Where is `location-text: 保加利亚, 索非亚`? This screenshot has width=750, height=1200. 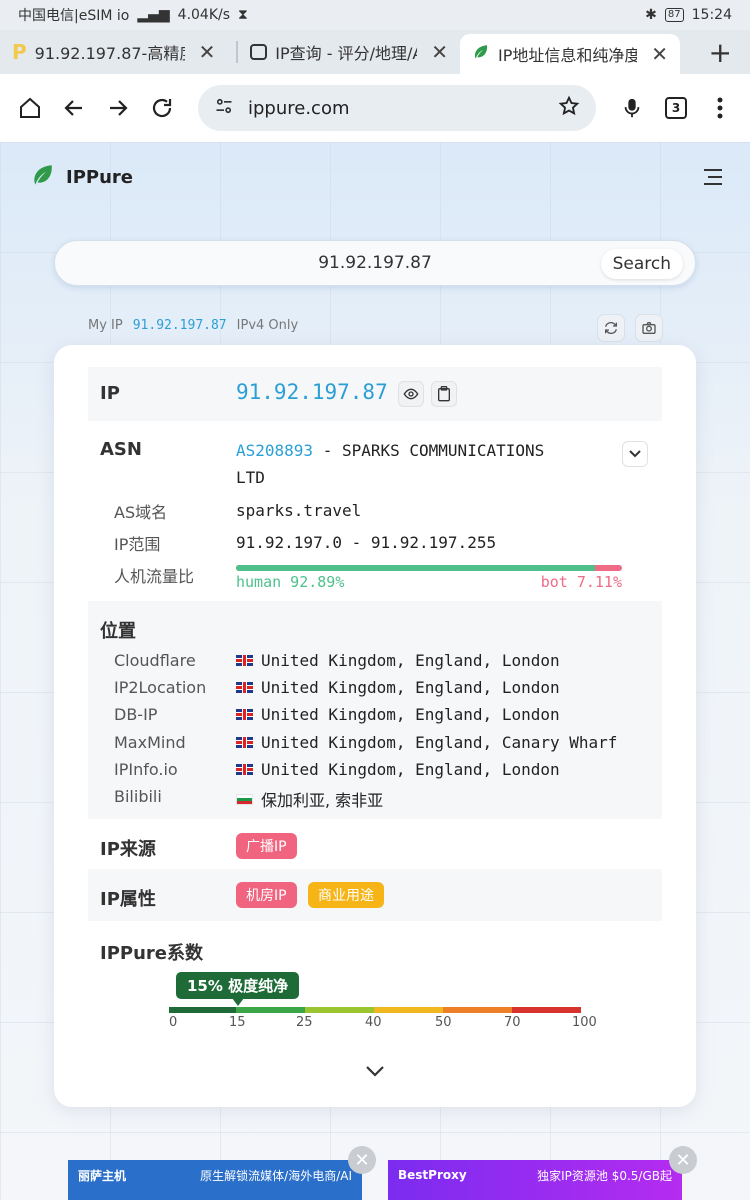
location-text: 保加利亚, 索非亚 is located at coordinates (322, 800).